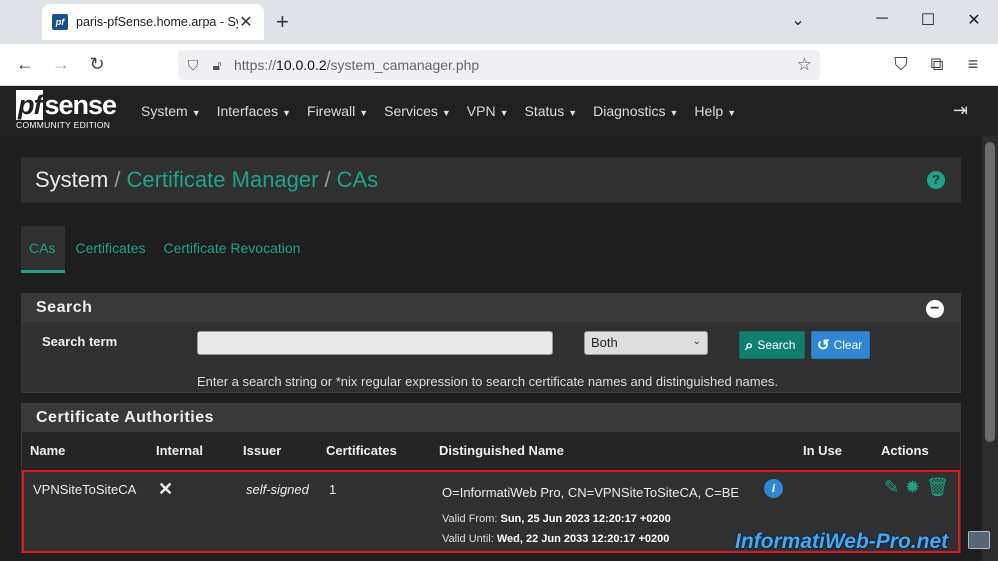 The height and width of the screenshot is (561, 998). Describe the element at coordinates (905, 450) in the screenshot. I see `col-actions: Actions` at that location.